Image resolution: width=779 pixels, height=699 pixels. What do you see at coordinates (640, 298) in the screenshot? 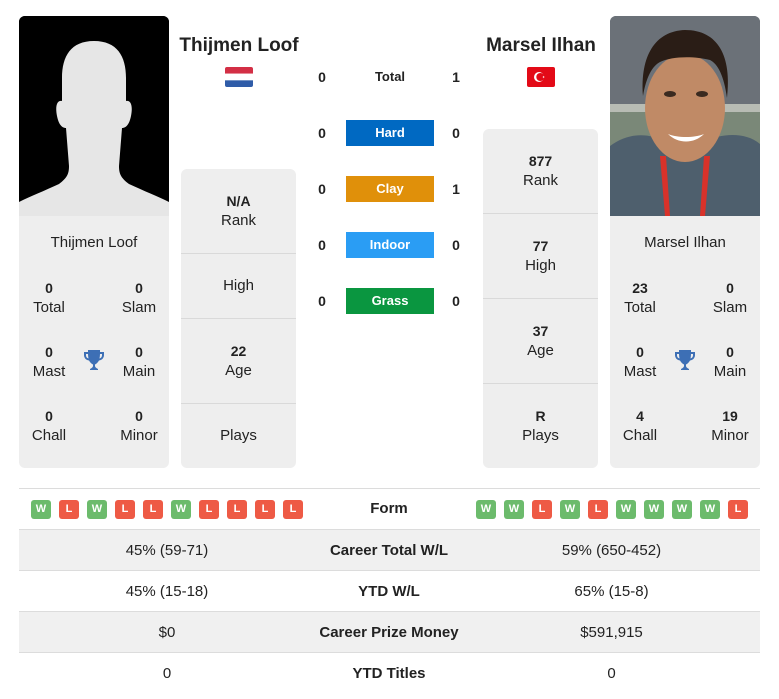
I see `player2-titles-total: 23 Total` at bounding box center [640, 298].